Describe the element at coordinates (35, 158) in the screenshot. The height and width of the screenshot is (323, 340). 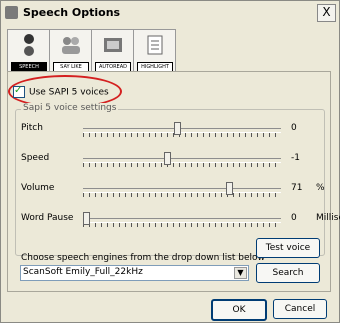
I see `speed-label: Speed` at that location.